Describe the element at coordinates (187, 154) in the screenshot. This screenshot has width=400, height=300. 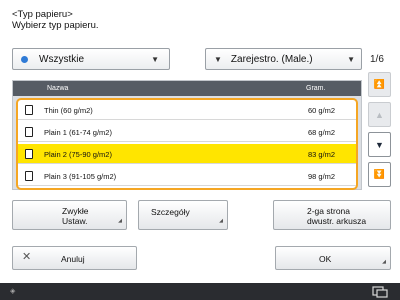
I see `list-item-selected: Plain 2 (75-90 g/m2) 83 g/m2` at that location.